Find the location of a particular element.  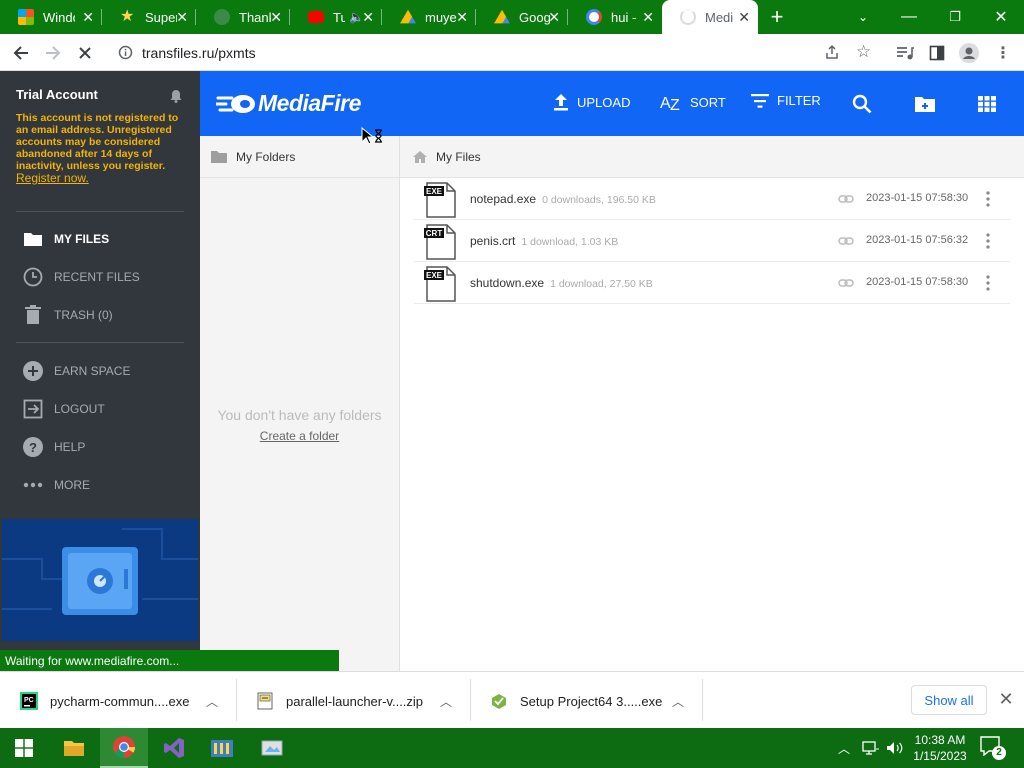

volume-icon is located at coordinates (895, 748).